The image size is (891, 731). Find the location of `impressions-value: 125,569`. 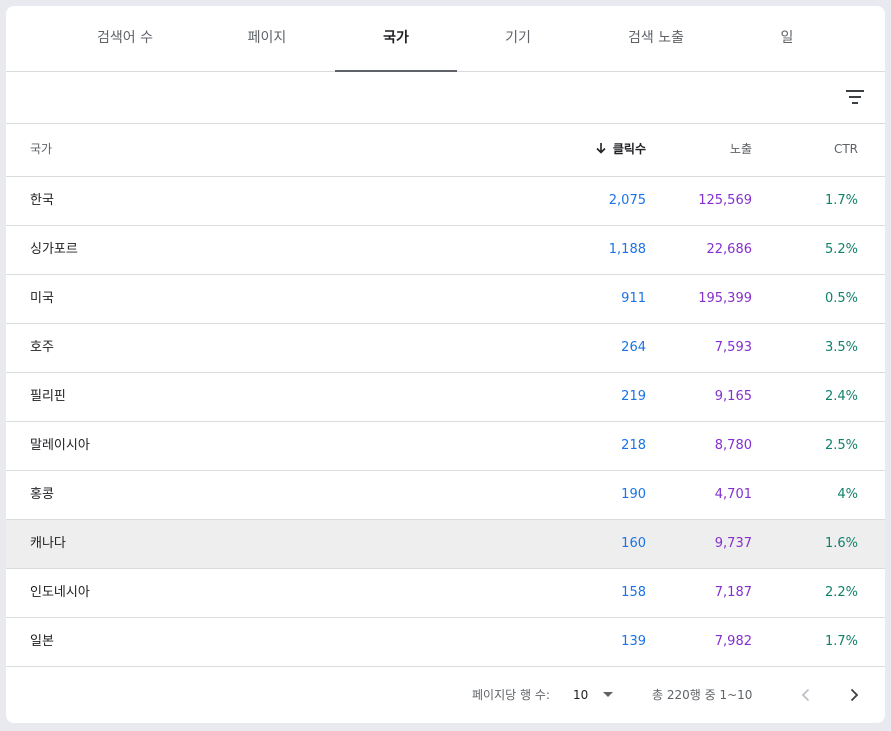

impressions-value: 125,569 is located at coordinates (725, 200).